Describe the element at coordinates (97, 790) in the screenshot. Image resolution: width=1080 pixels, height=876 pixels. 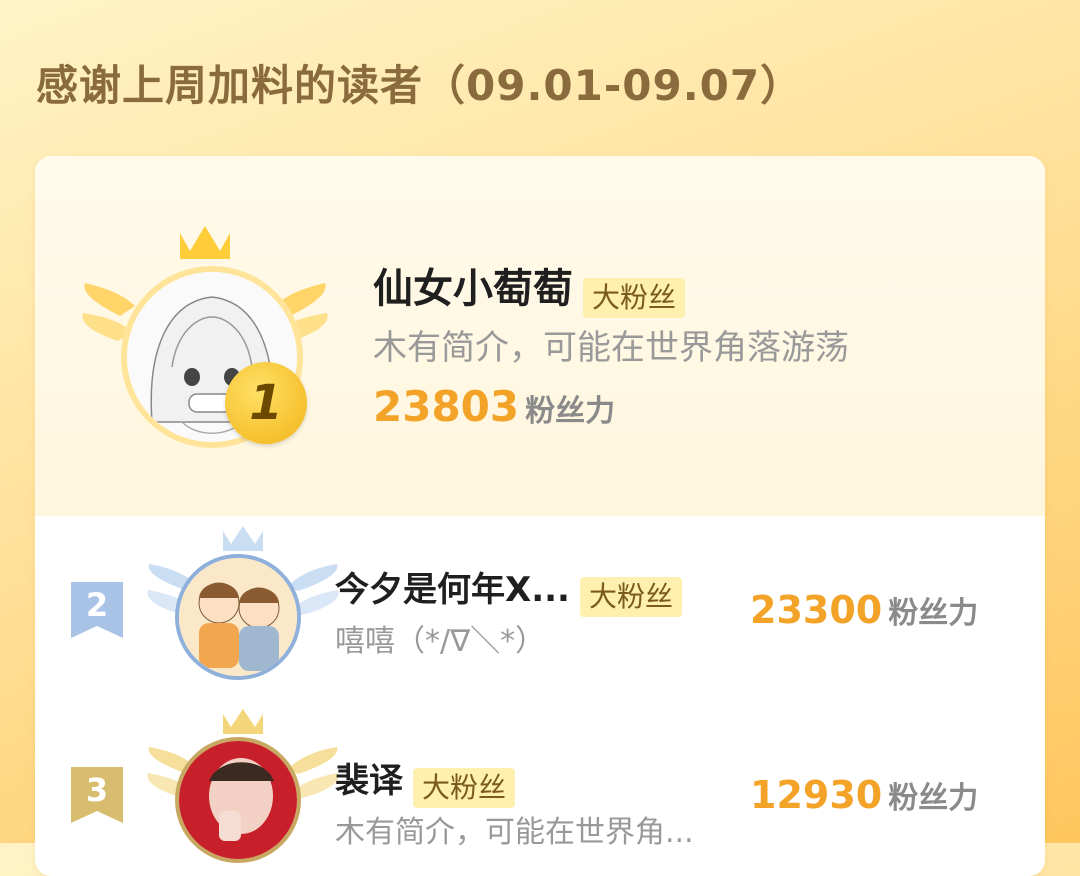
I see `rank-number-3: 3` at that location.